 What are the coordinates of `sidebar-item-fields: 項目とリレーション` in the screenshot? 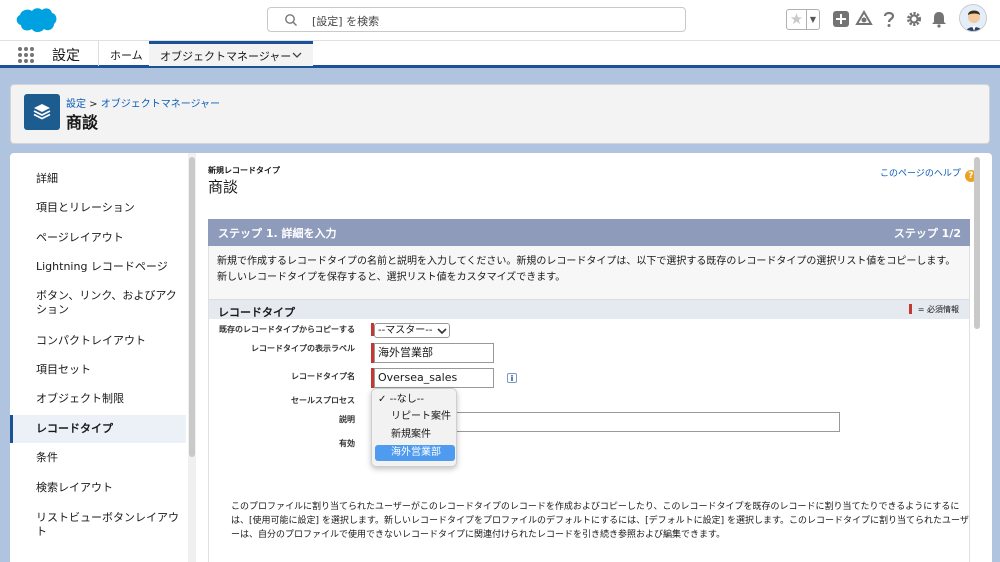 It's located at (98, 208).